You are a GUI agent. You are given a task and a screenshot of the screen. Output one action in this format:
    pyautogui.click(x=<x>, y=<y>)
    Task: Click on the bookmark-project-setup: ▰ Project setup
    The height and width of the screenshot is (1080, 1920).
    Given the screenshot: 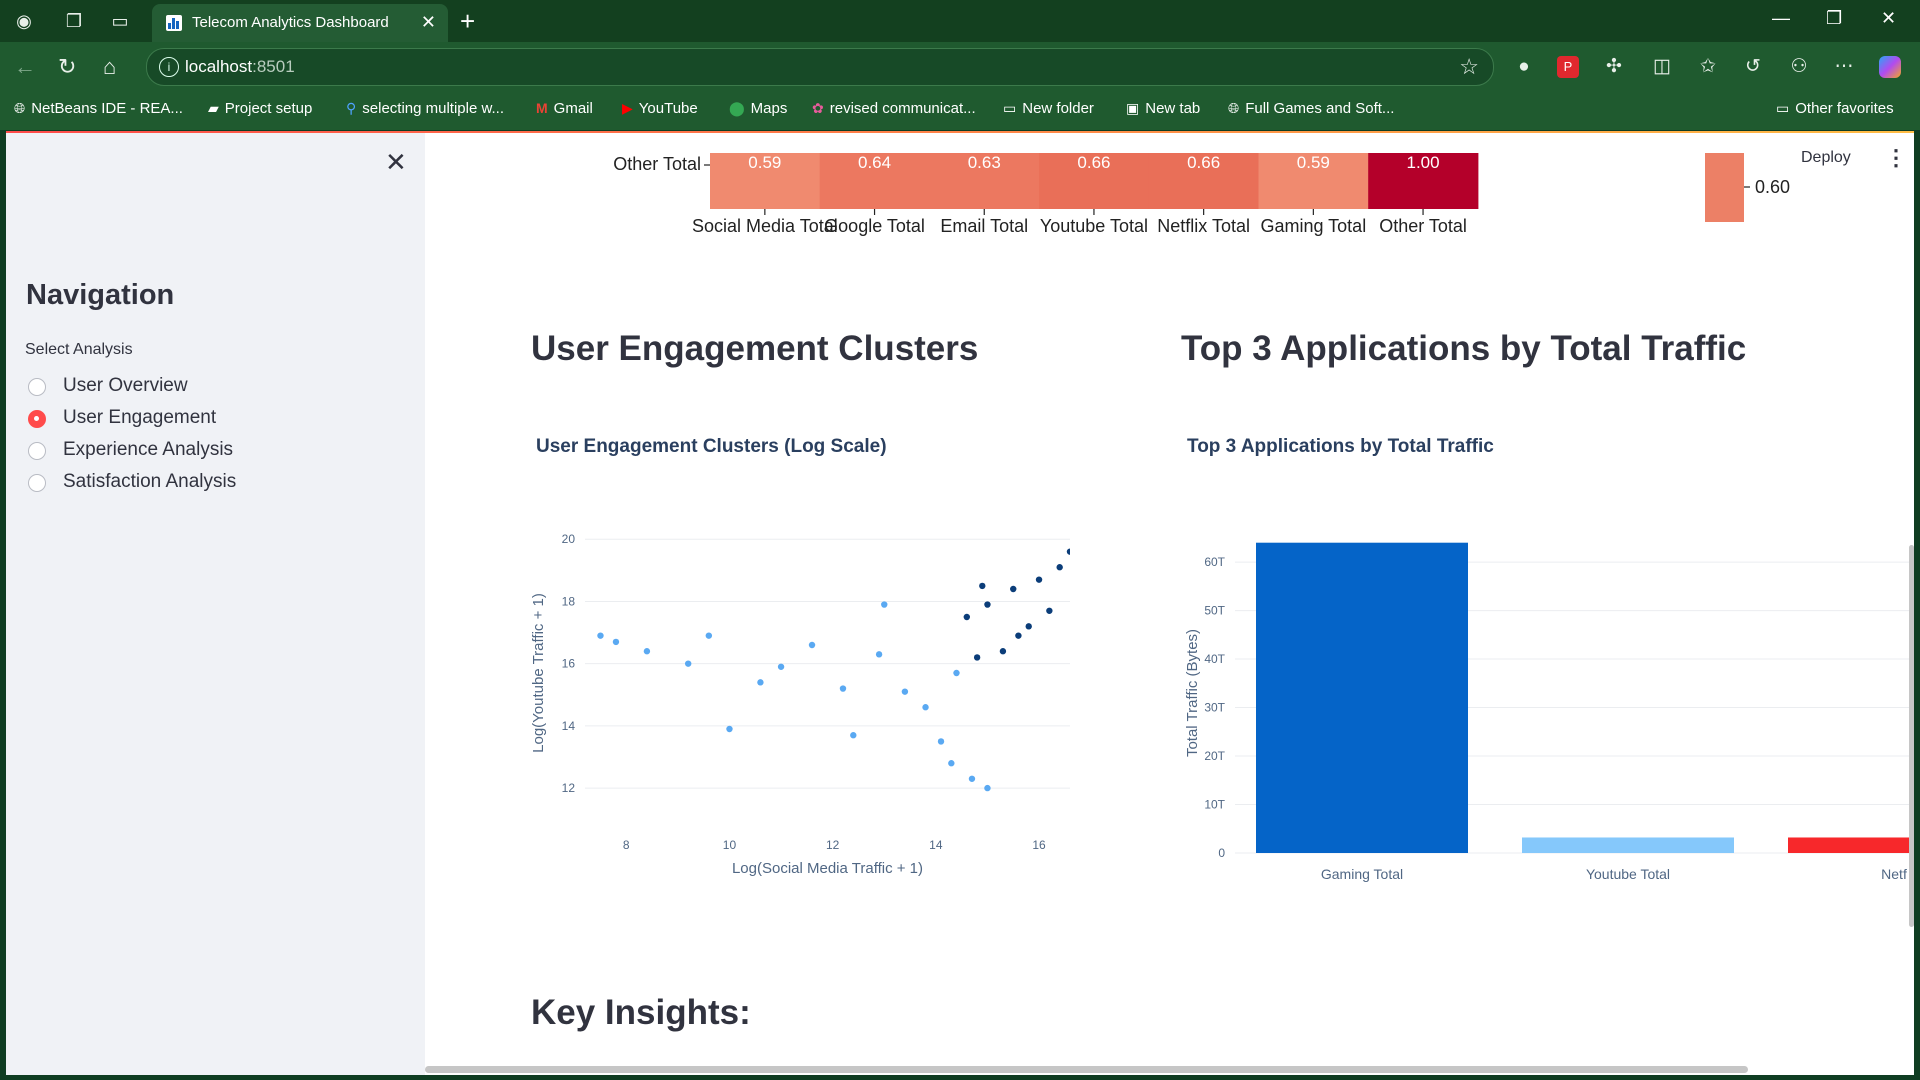 What is the action you would take?
    pyautogui.click(x=260, y=108)
    